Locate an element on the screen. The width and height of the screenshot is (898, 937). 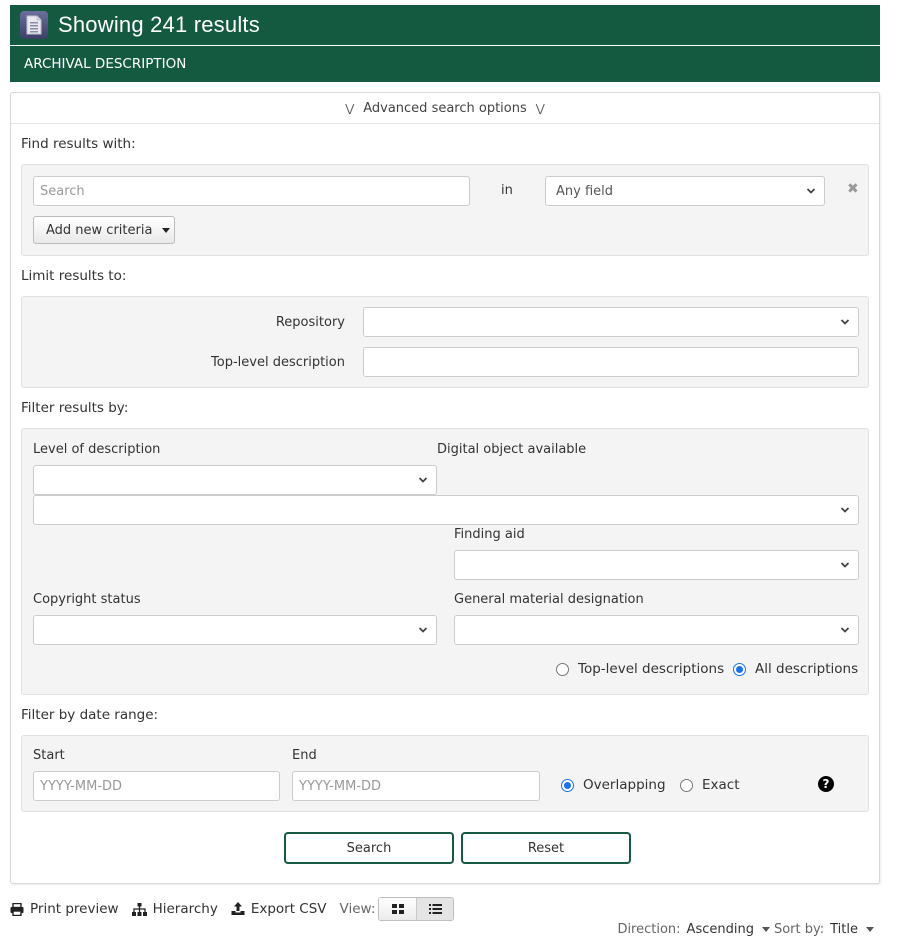
sitemap-icon is located at coordinates (139, 909).